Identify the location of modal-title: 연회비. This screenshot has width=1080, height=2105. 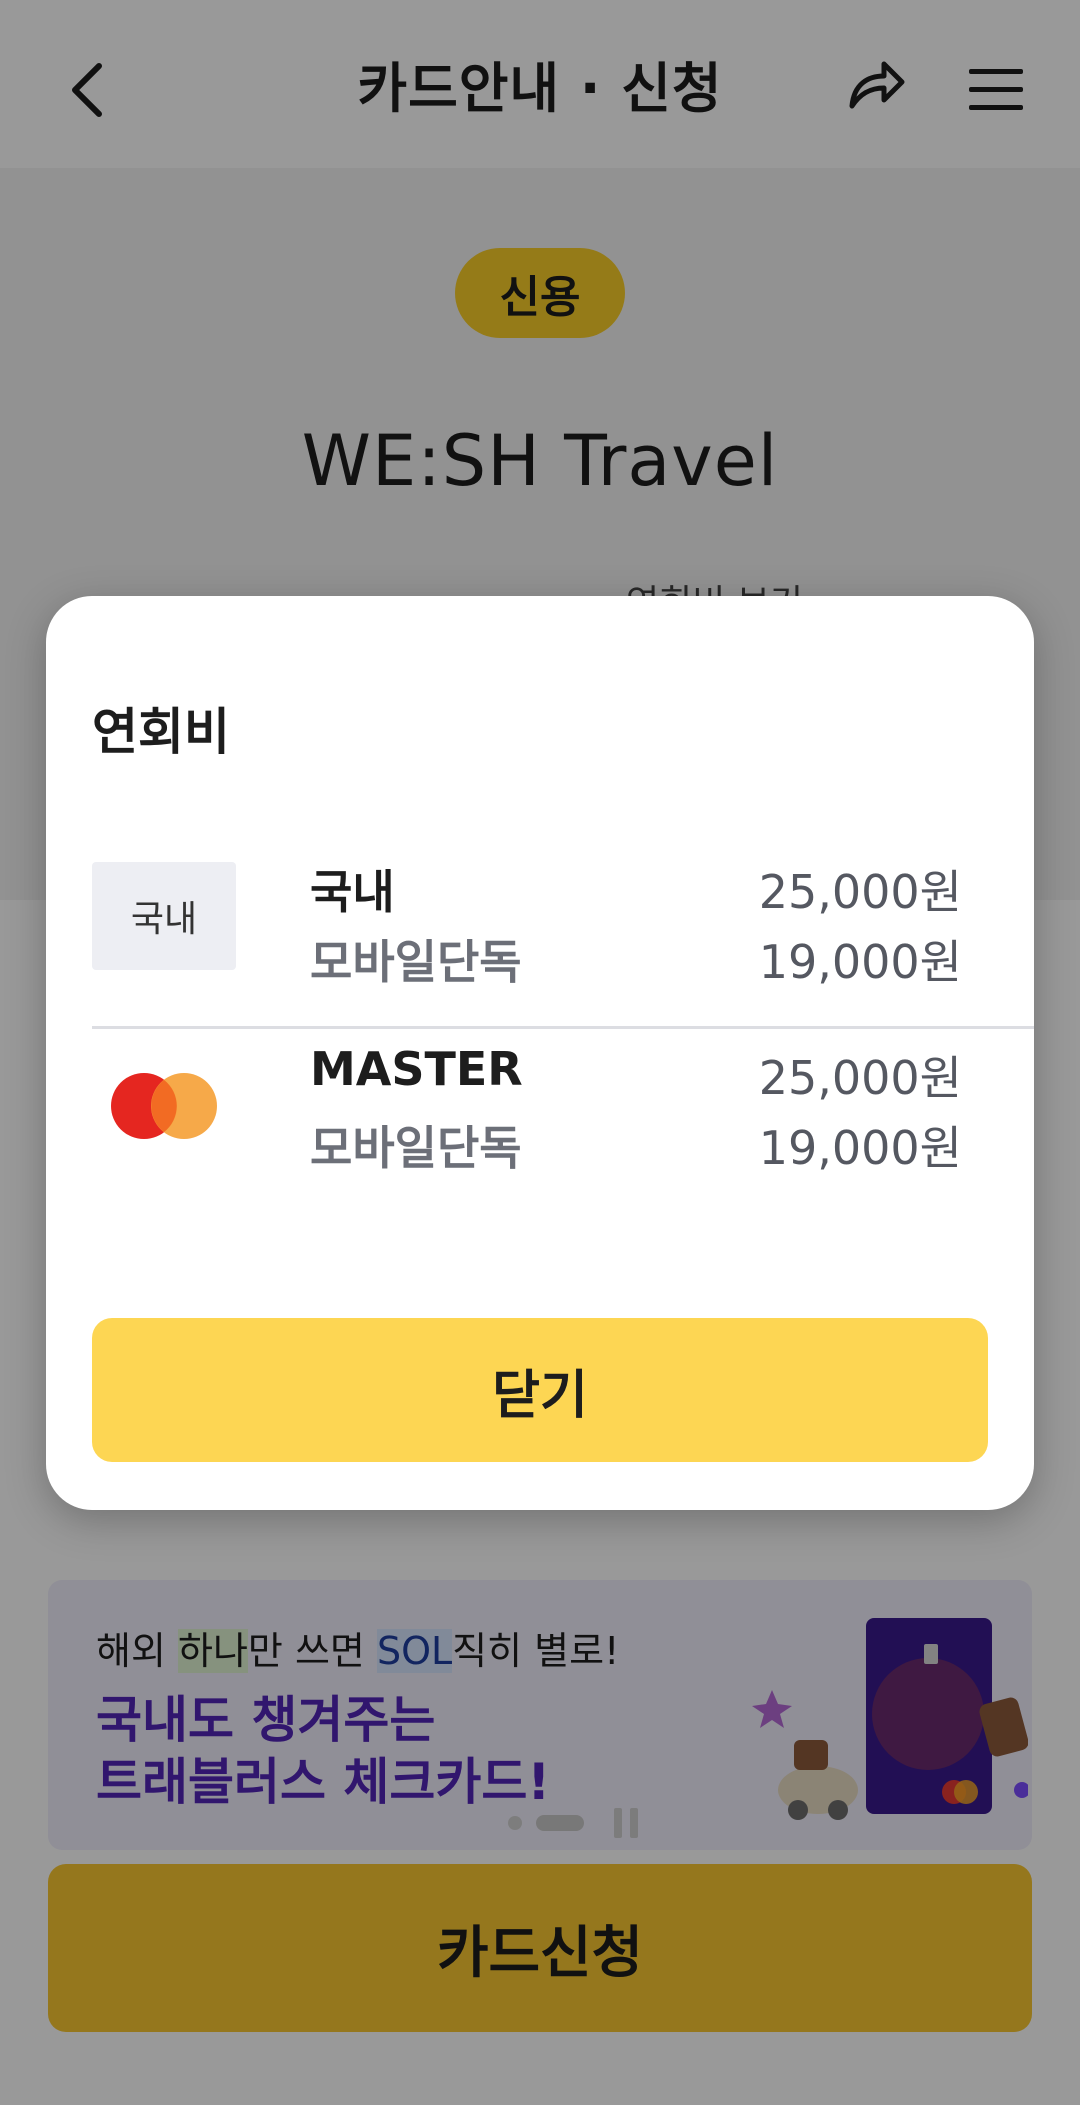
(161, 732).